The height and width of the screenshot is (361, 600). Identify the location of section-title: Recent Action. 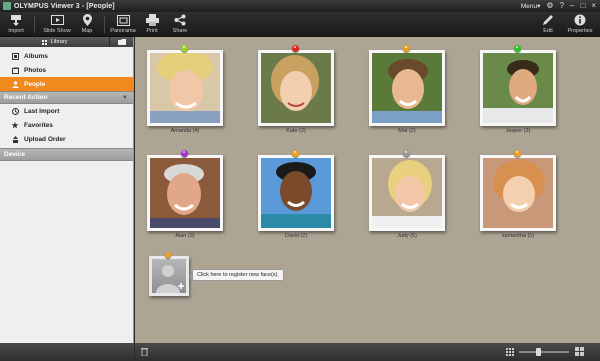
(26, 97).